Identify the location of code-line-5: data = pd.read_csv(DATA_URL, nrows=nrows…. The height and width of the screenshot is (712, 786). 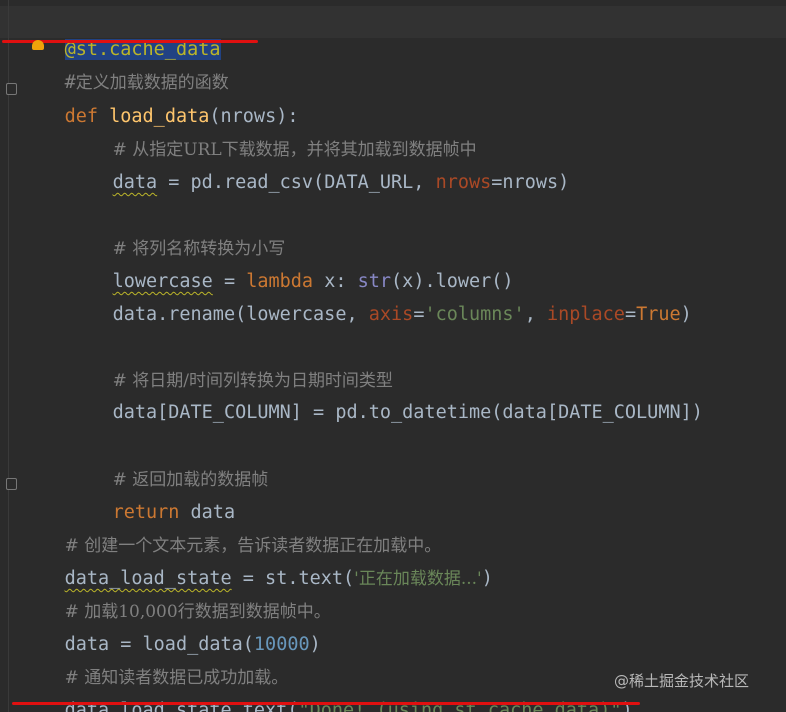
(319, 167).